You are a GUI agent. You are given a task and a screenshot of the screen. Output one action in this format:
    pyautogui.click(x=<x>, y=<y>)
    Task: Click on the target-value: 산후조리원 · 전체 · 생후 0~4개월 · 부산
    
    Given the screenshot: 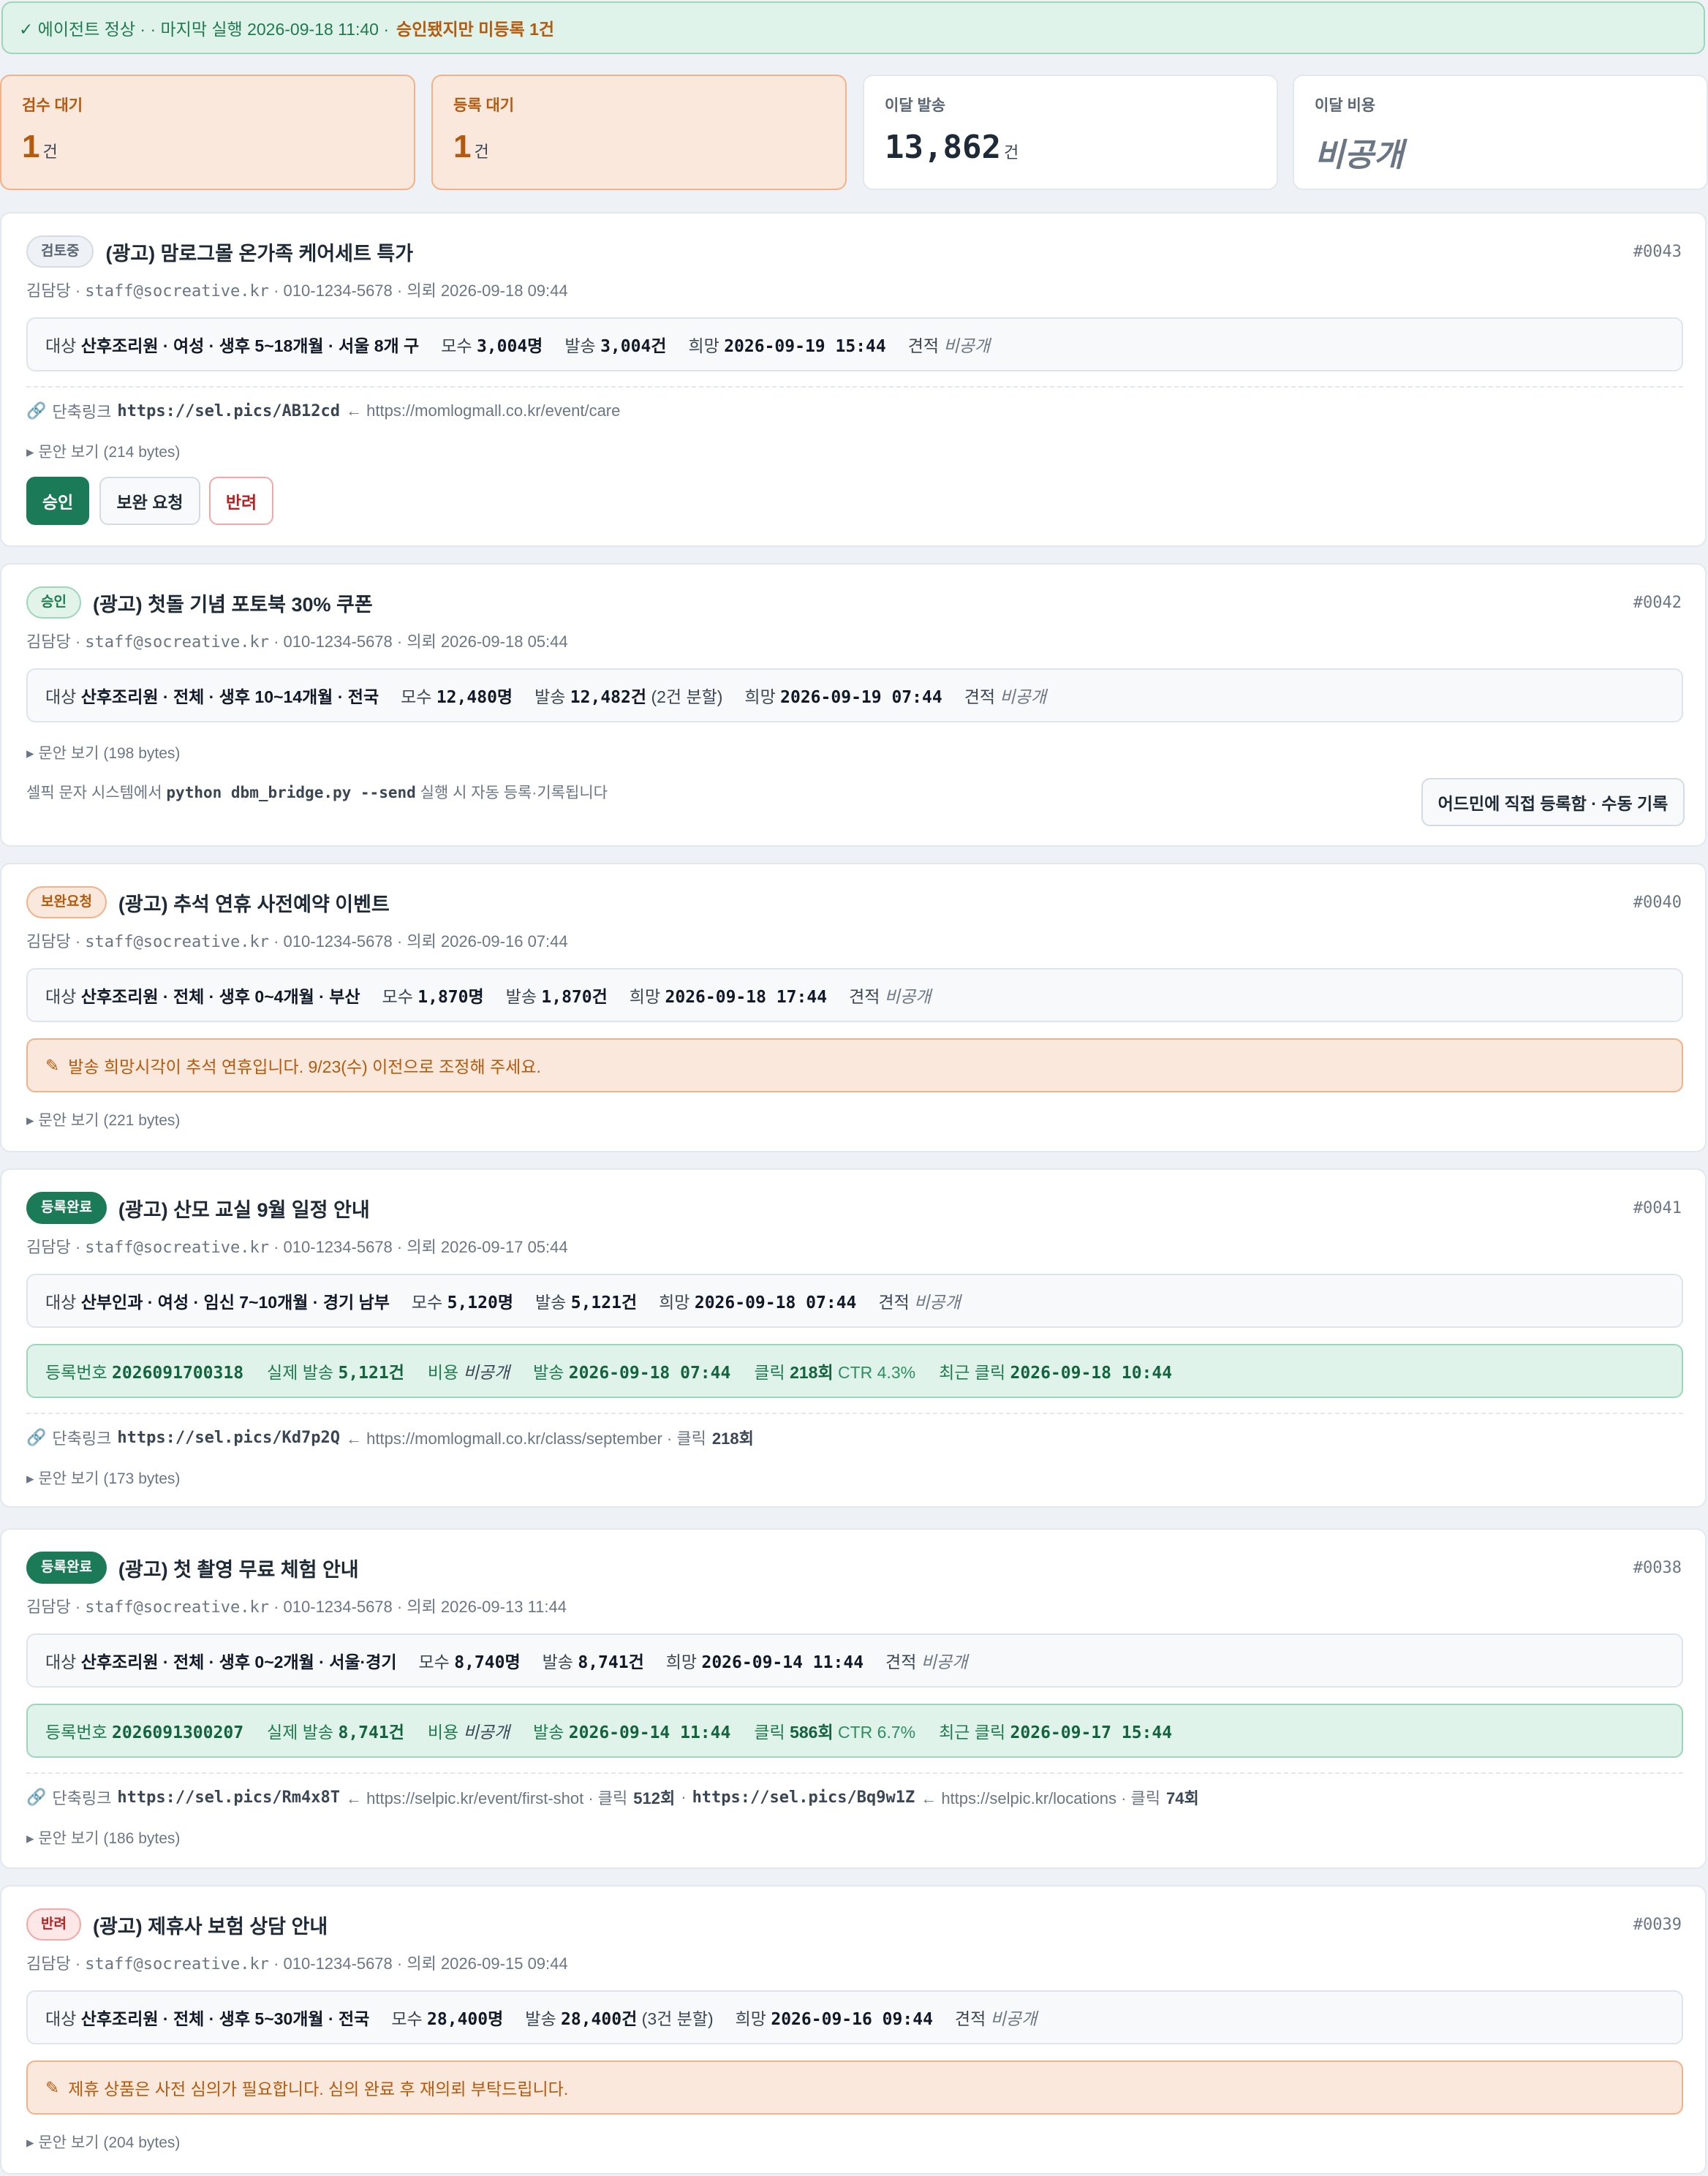 What is the action you would take?
    pyautogui.click(x=220, y=996)
    